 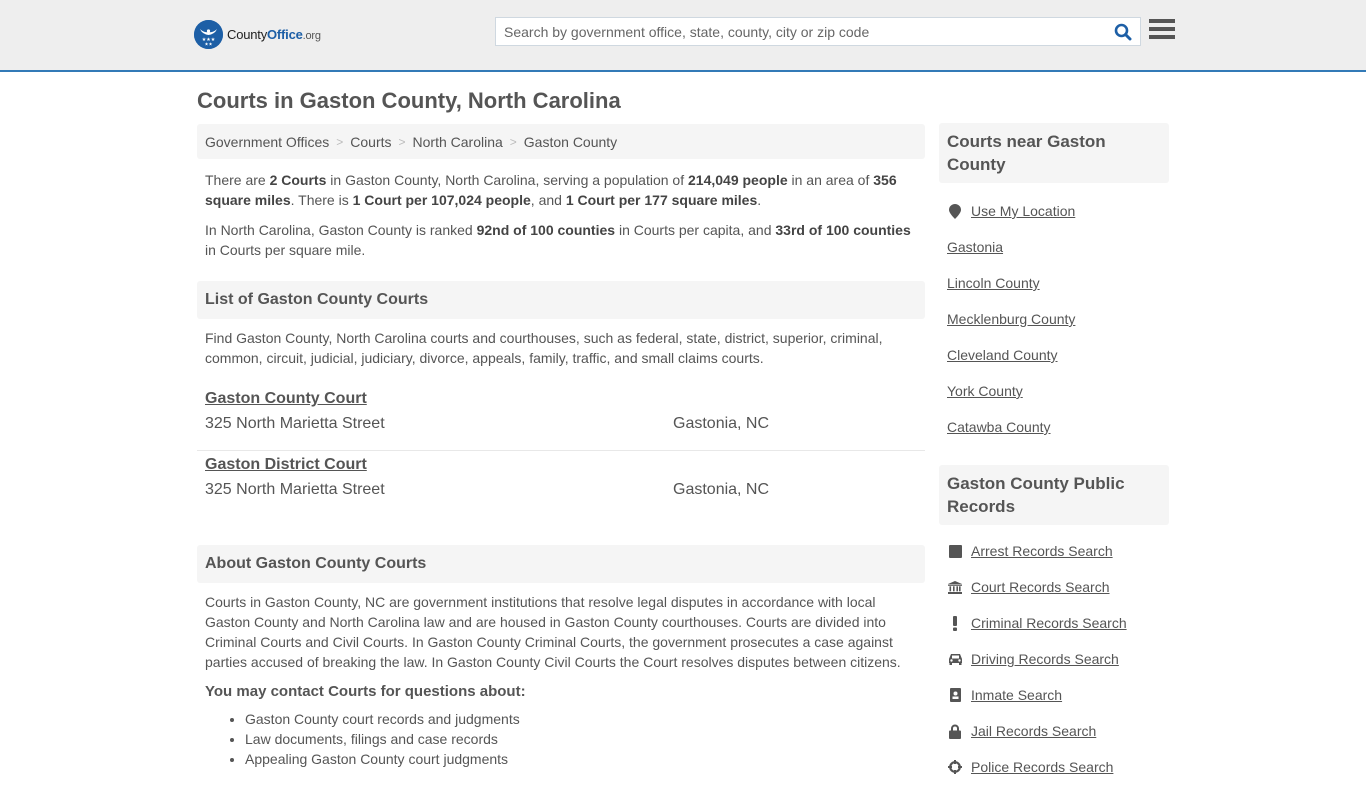 I want to click on breadcrumb-courts: Courts, so click(x=370, y=142).